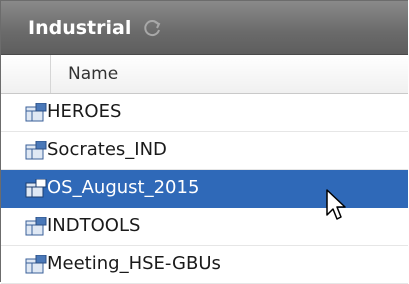 The width and height of the screenshot is (409, 284). Describe the element at coordinates (337, 205) in the screenshot. I see `mouse-pointer-icon` at that location.